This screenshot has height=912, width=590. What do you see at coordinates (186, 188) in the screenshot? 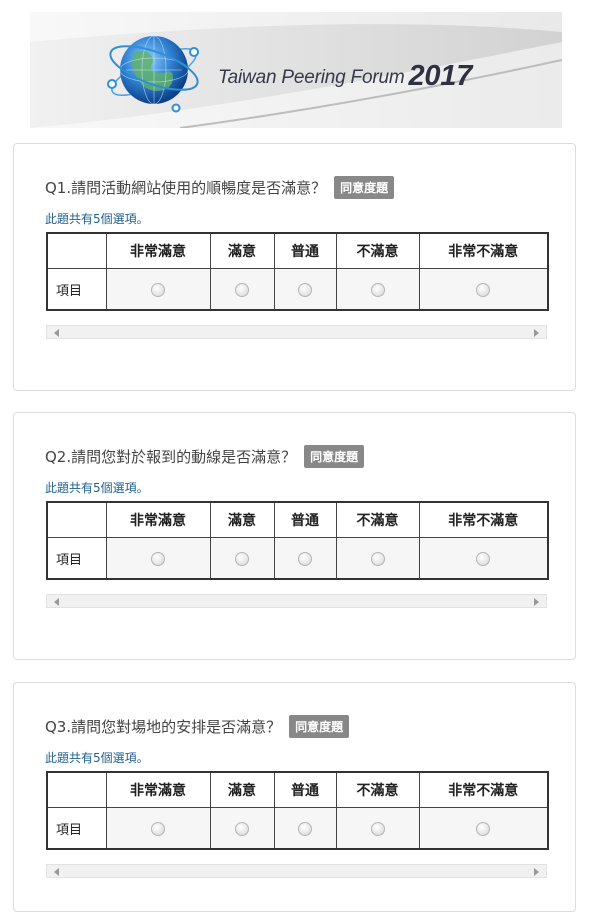
I see `question-text: Q1.請問活動網站使用的順暢度是否滿意？` at bounding box center [186, 188].